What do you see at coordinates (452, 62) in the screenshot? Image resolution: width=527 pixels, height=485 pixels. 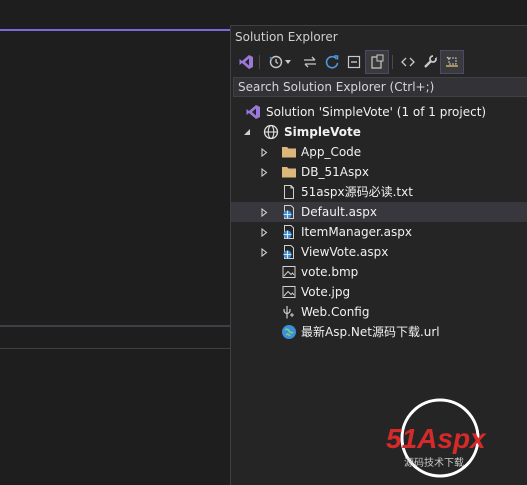 I see `preview-icon` at bounding box center [452, 62].